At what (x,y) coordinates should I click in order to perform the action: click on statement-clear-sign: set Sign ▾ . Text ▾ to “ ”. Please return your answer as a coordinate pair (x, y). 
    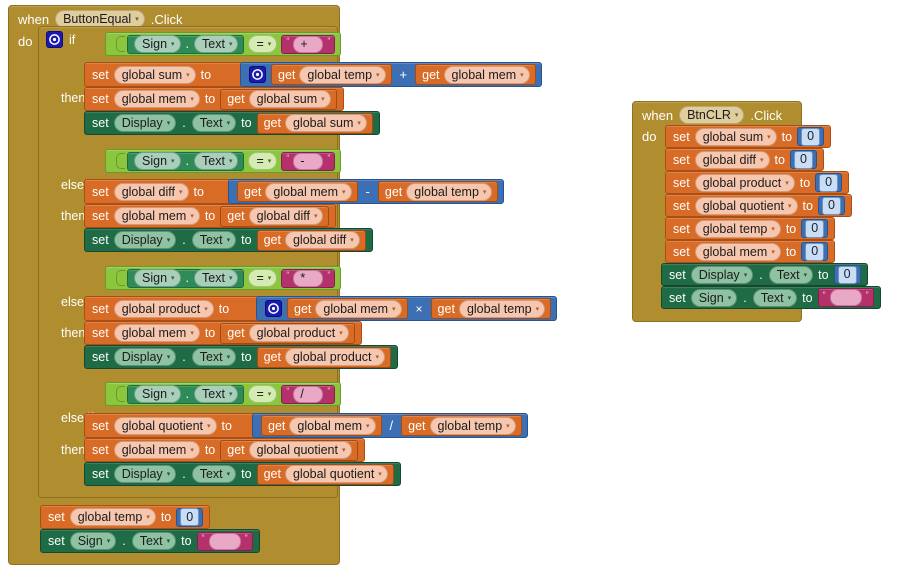
    Looking at the image, I should click on (771, 297).